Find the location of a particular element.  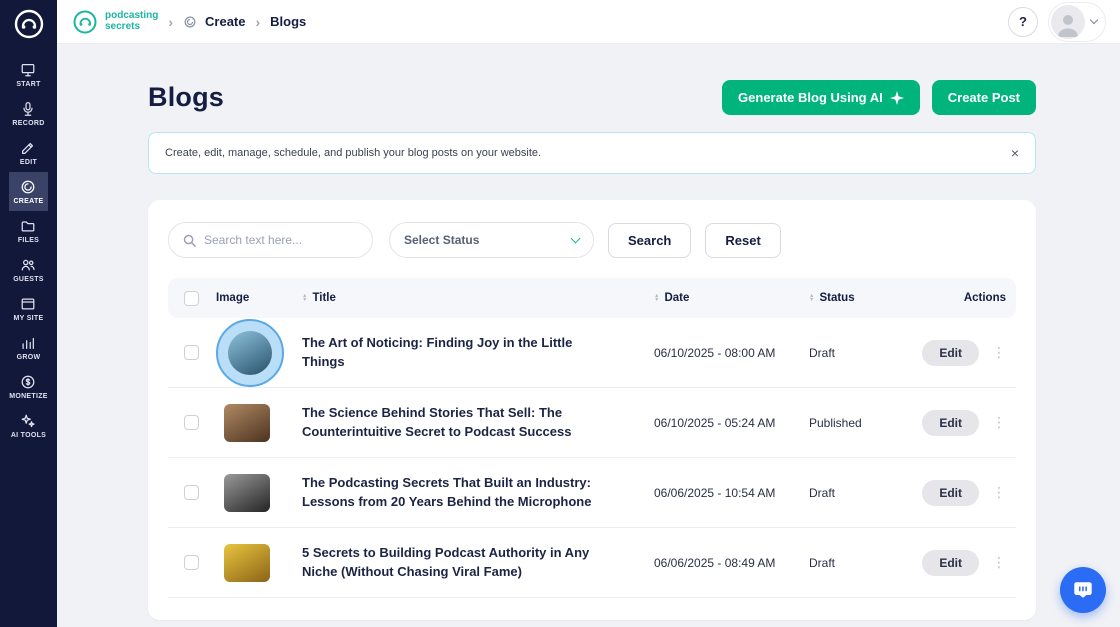

breadcrumb-blogs: Blogs is located at coordinates (288, 21).